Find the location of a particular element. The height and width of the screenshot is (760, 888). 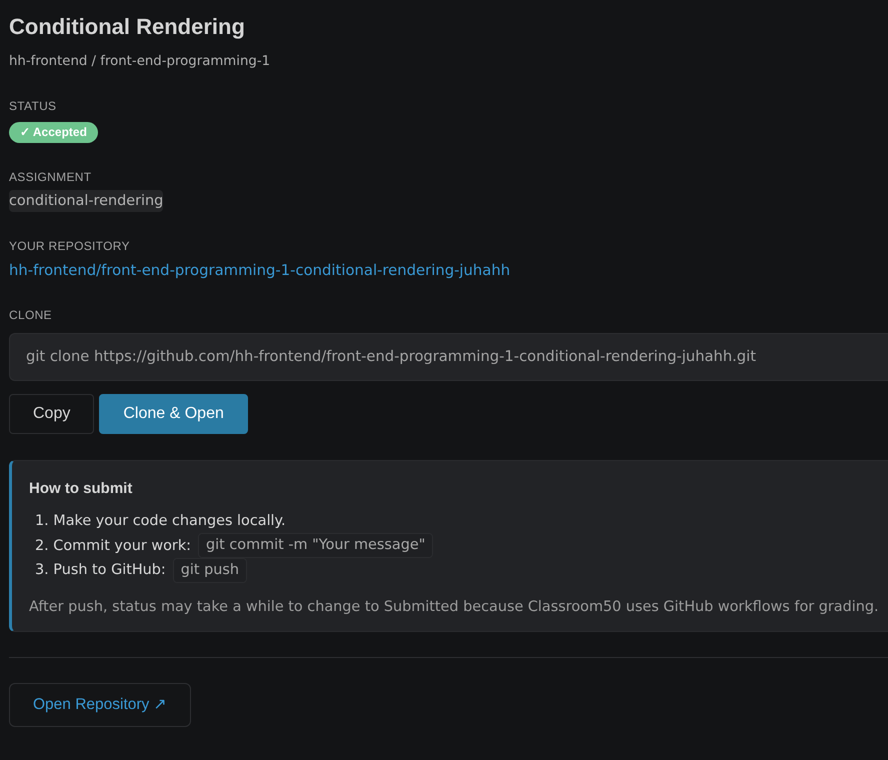

section-label: ASSIGNMENT is located at coordinates (50, 177).